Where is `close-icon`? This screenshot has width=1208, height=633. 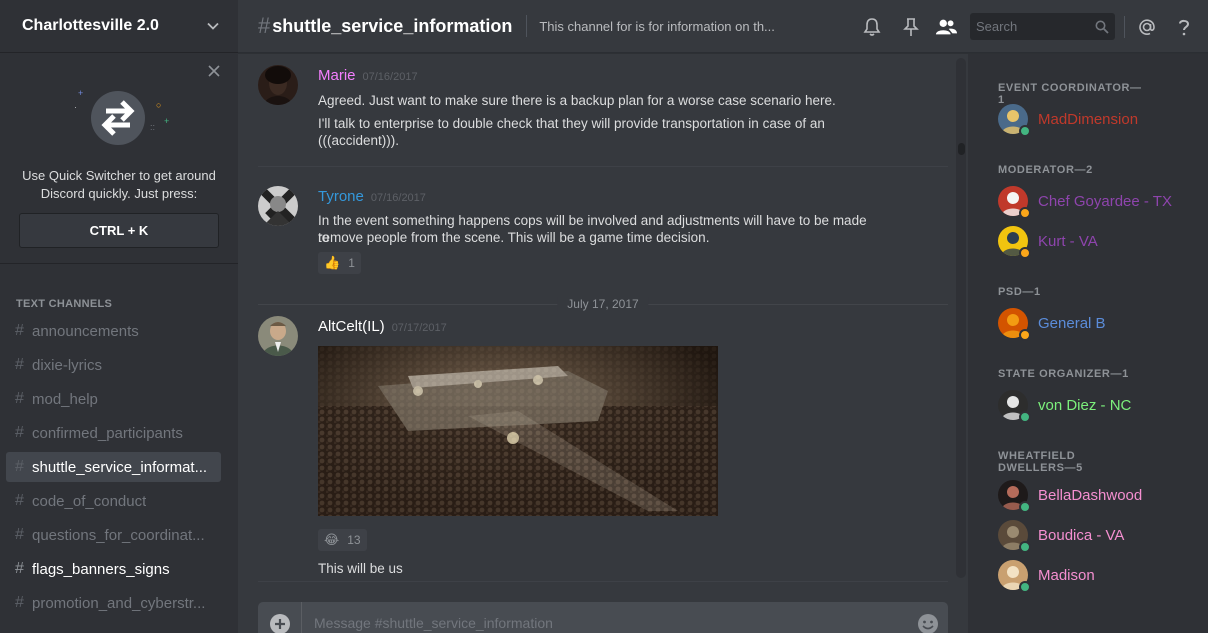 close-icon is located at coordinates (214, 71).